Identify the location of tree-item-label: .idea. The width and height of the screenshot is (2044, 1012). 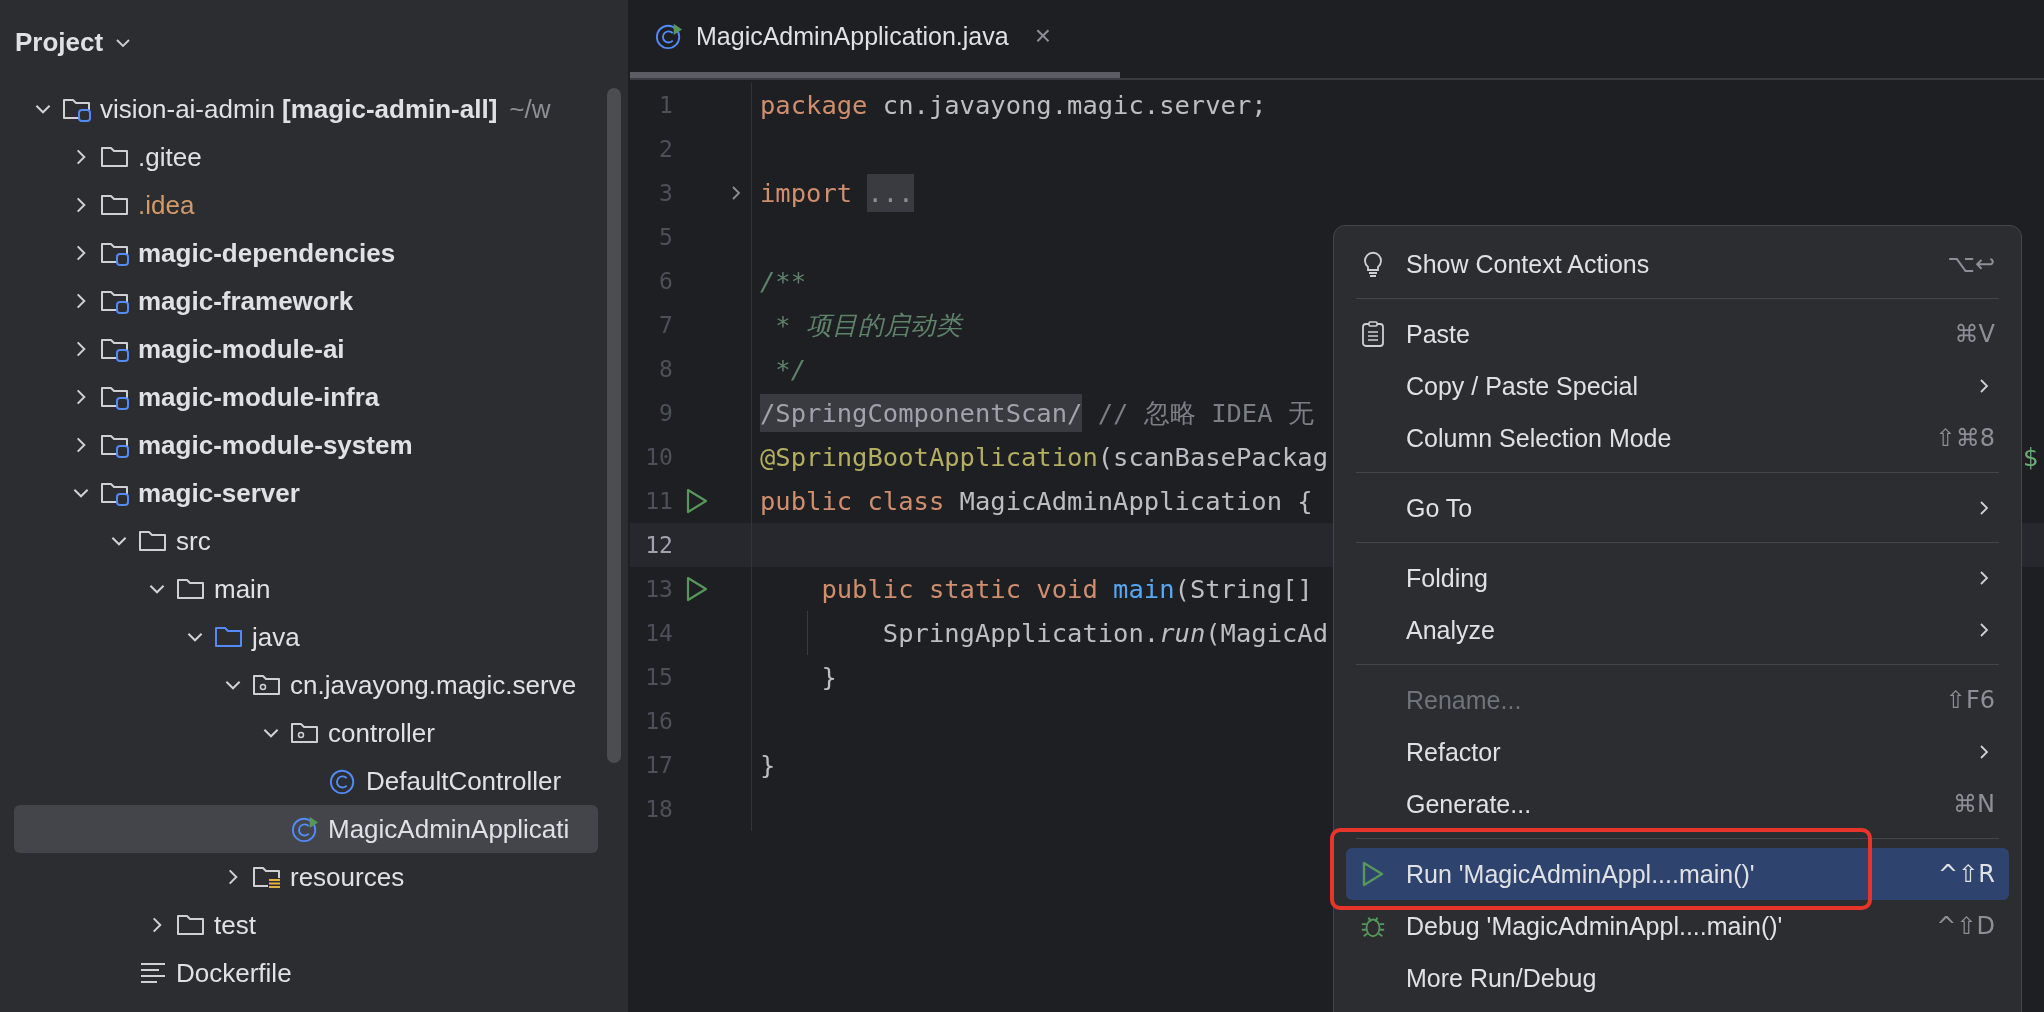
(166, 205).